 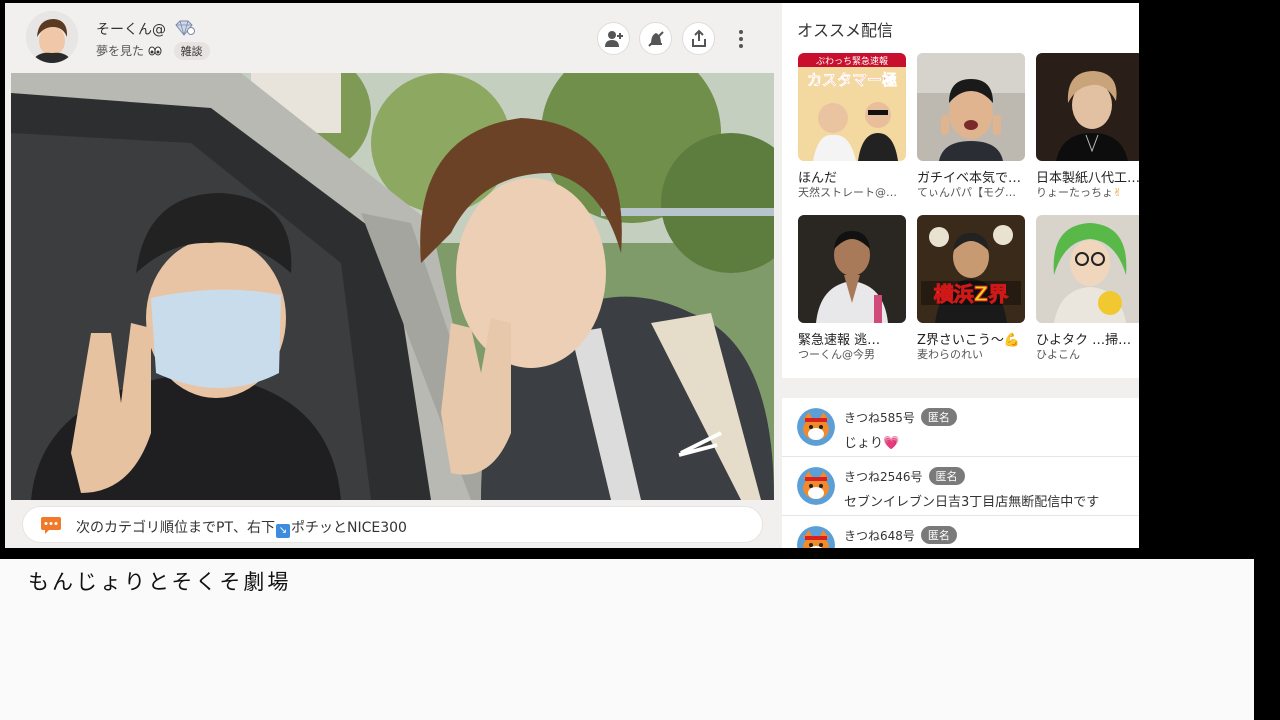 I want to click on more-icon, so click(x=741, y=32).